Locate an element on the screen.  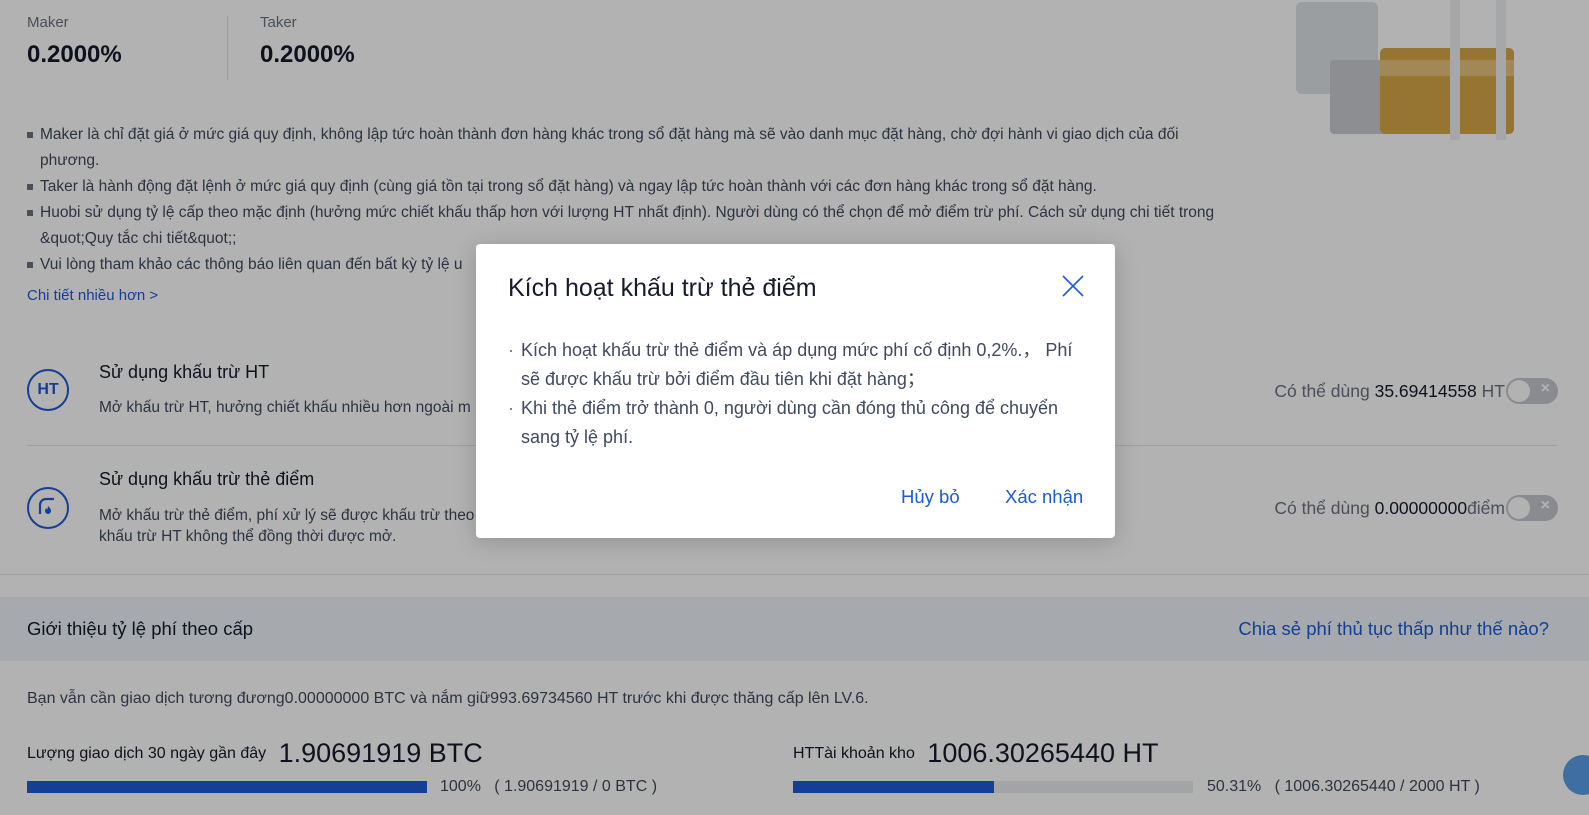
confirm-button: Xác nhận is located at coordinates (1044, 497).